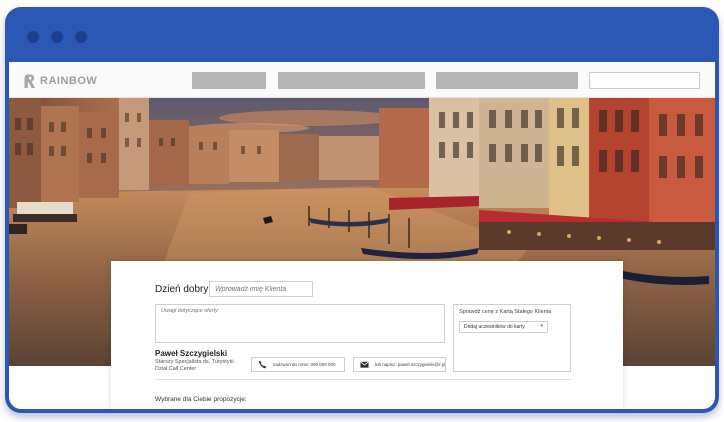  I want to click on phone-icon, so click(262, 364).